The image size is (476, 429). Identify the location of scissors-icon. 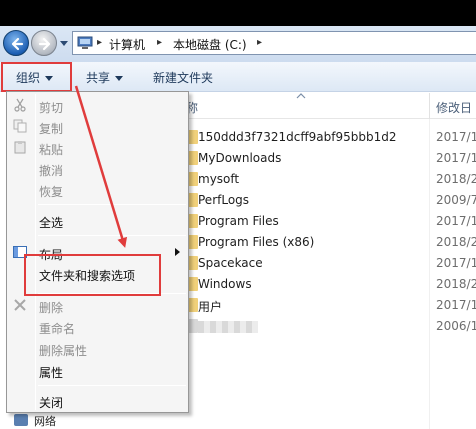
(20, 105).